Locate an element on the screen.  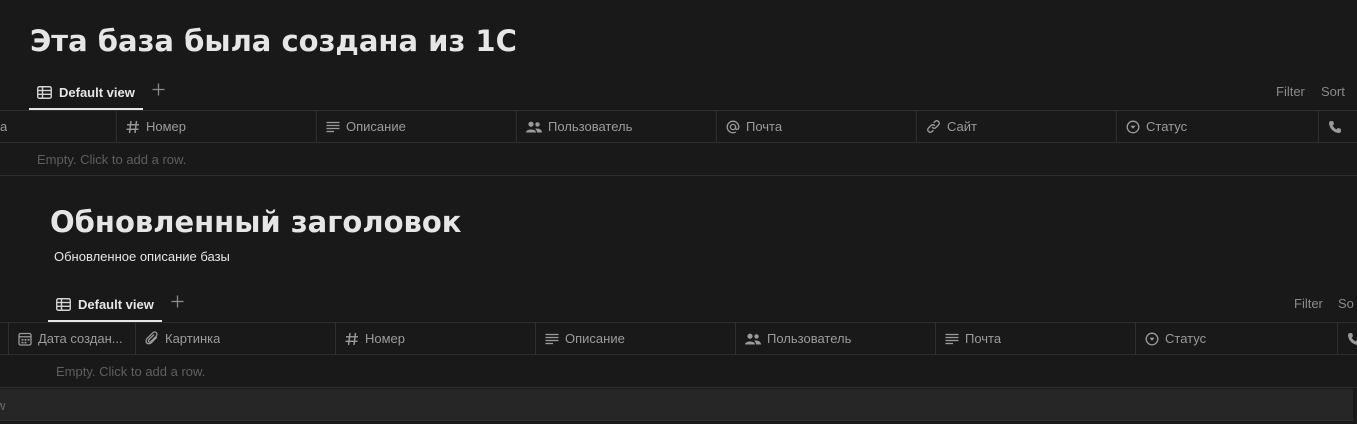
column-label: а is located at coordinates (4, 126).